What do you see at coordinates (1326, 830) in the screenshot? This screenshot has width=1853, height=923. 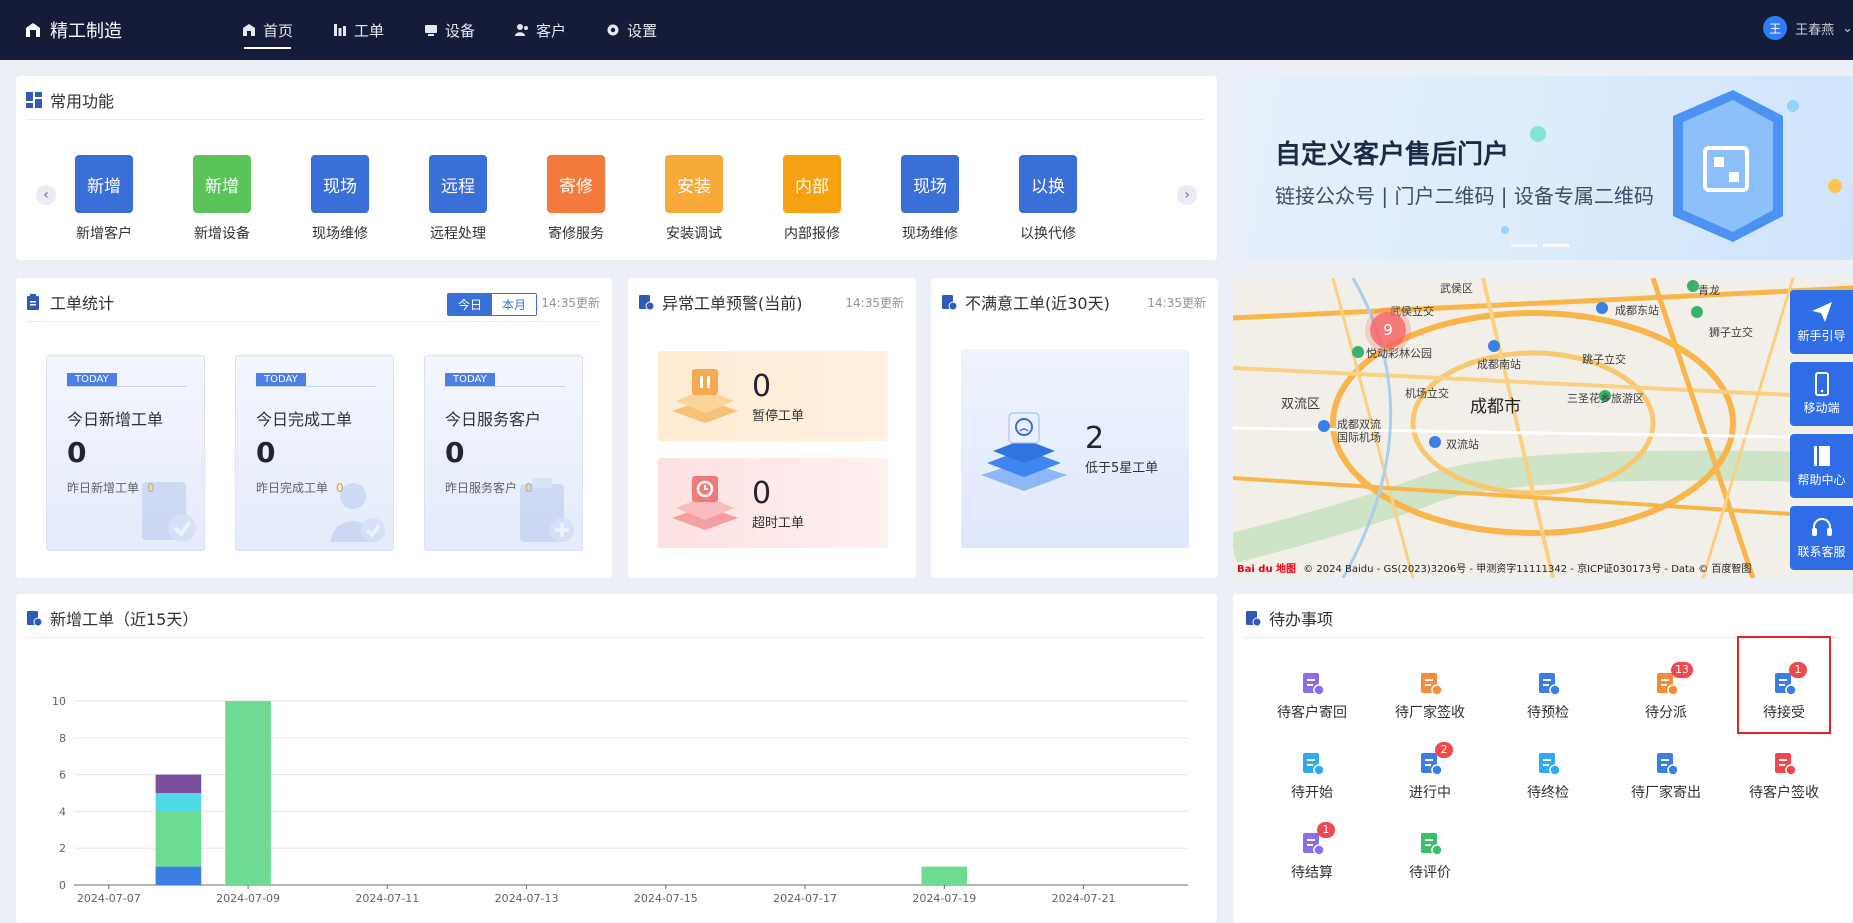 I see `count-badge: 1` at bounding box center [1326, 830].